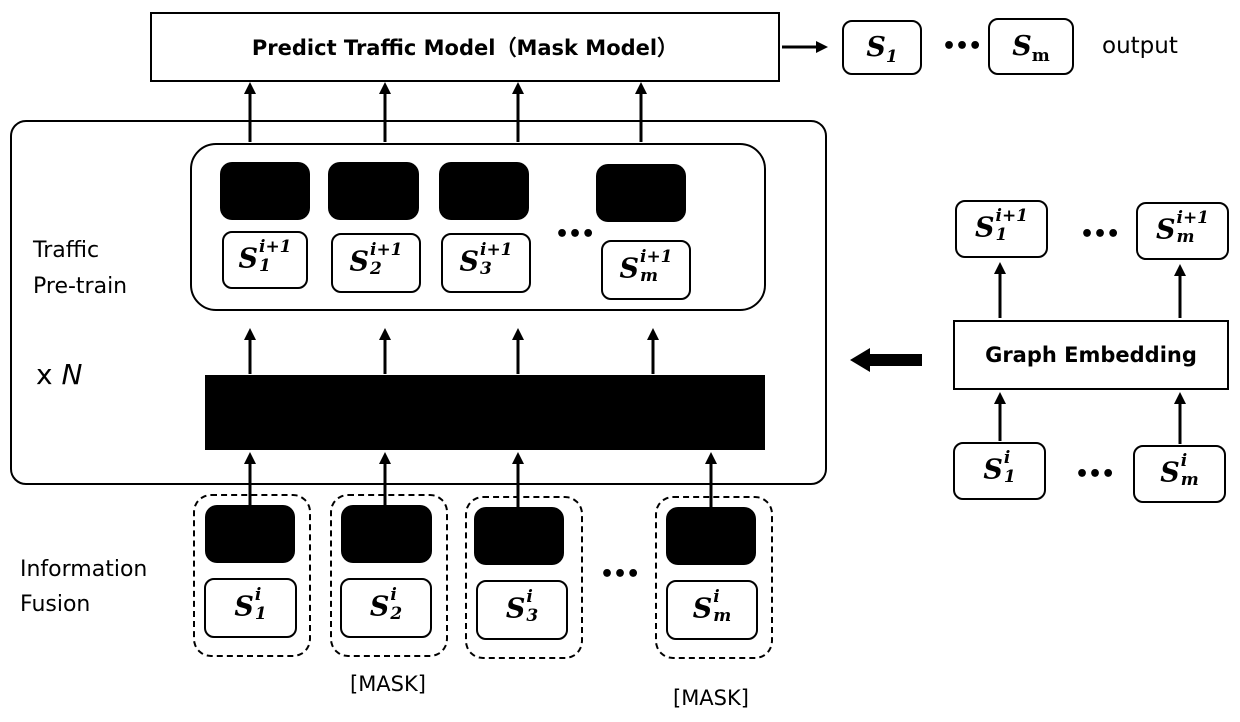  What do you see at coordinates (886, 360) in the screenshot?
I see `thick-arrow-left` at bounding box center [886, 360].